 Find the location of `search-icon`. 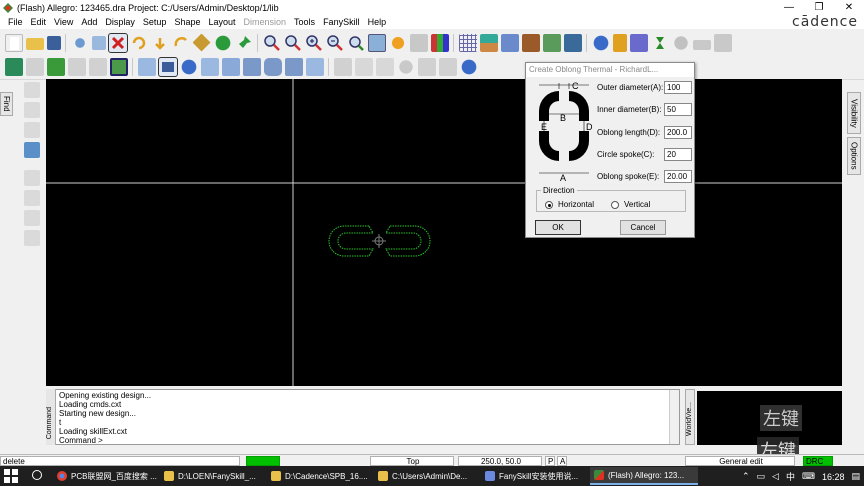

search-icon is located at coordinates (37, 475).